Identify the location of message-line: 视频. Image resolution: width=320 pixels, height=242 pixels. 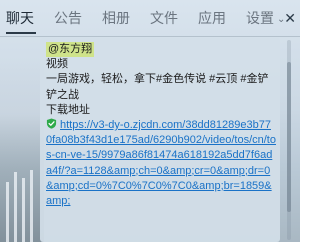
(57, 64).